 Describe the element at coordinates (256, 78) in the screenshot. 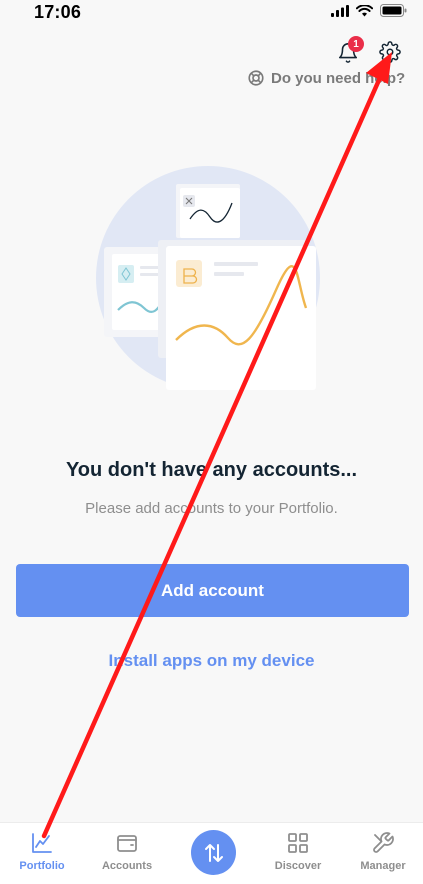

I see `lifebuoy-icon` at that location.